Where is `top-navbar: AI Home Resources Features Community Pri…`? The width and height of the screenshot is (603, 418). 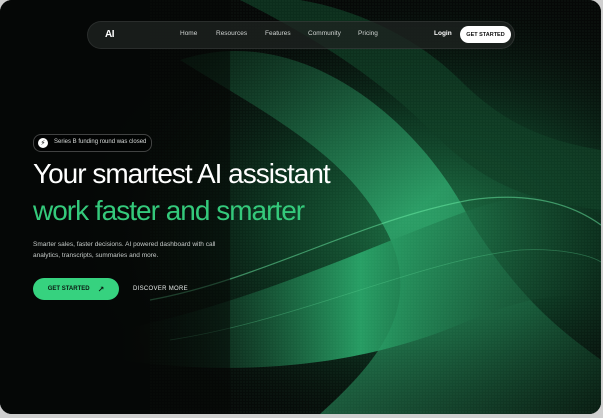
top-navbar: AI Home Resources Features Community Pri… is located at coordinates (301, 35).